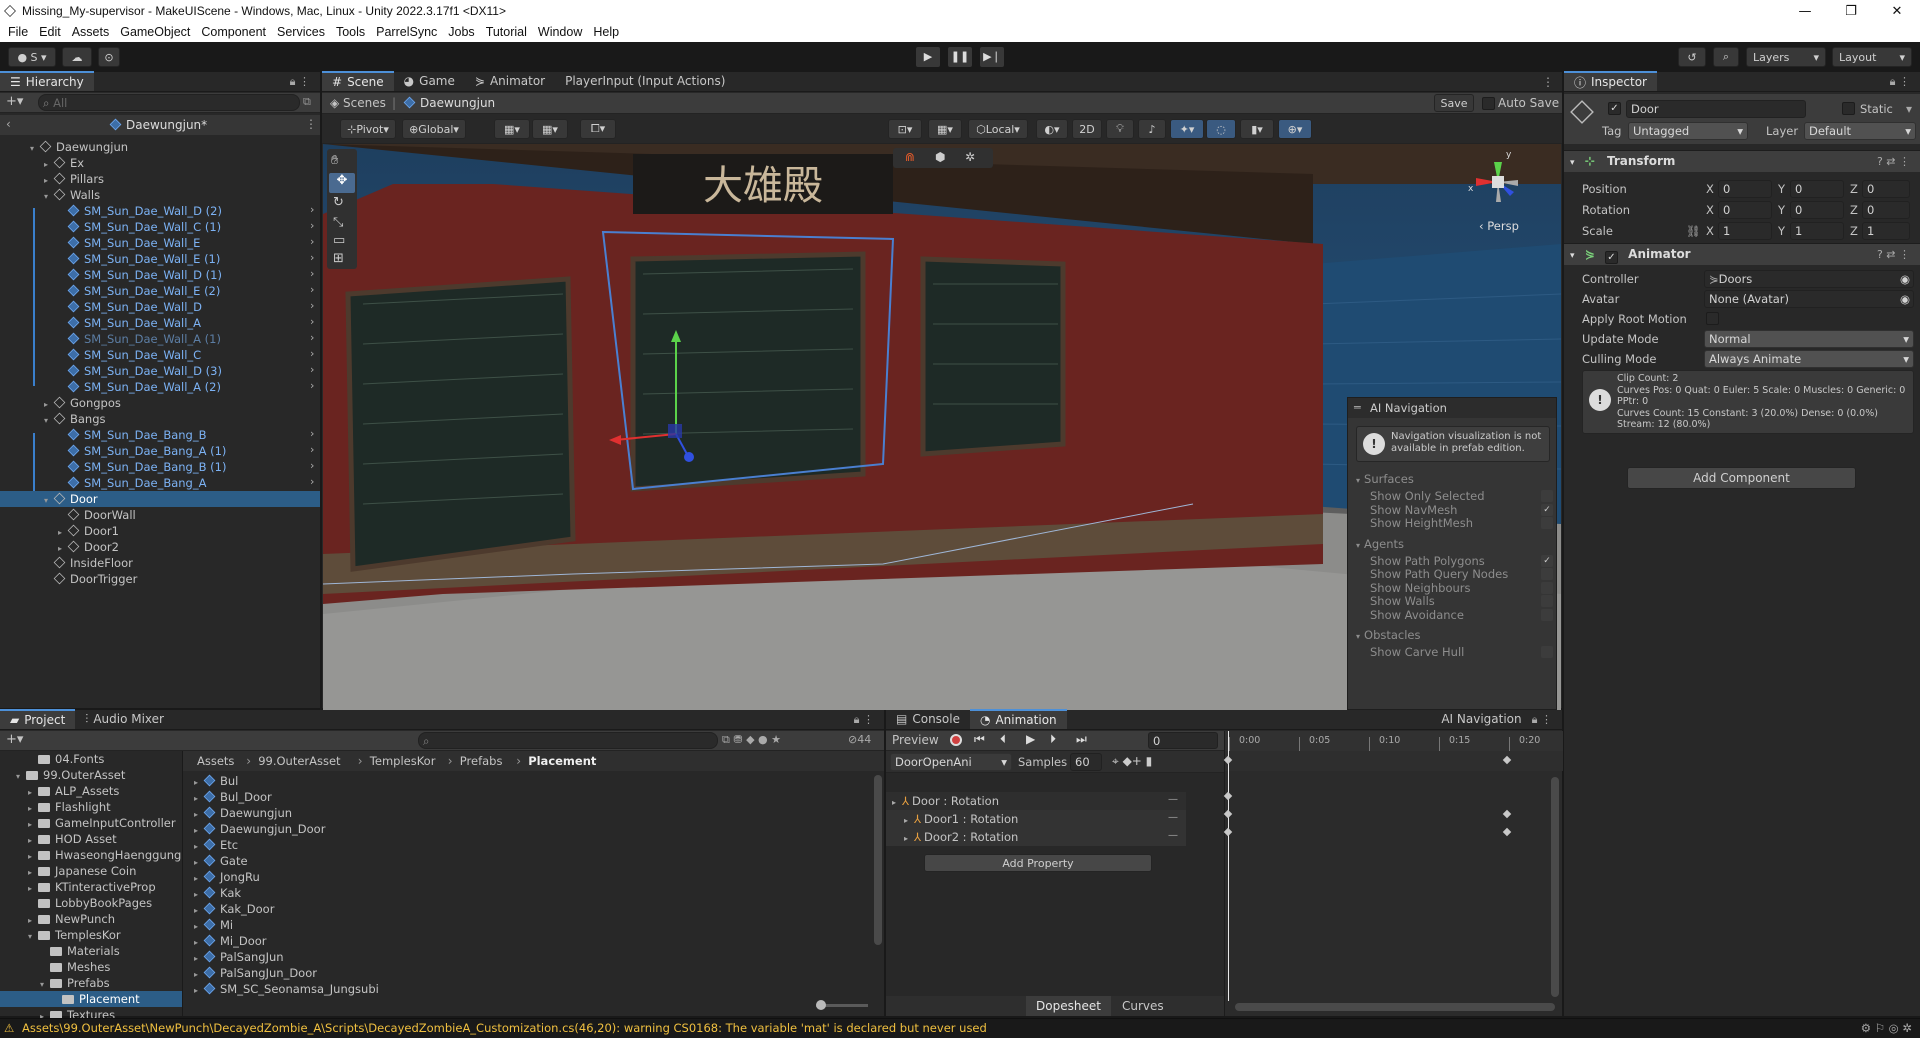  Describe the element at coordinates (979, 739) in the screenshot. I see `first-frame-icon: ⏮` at that location.